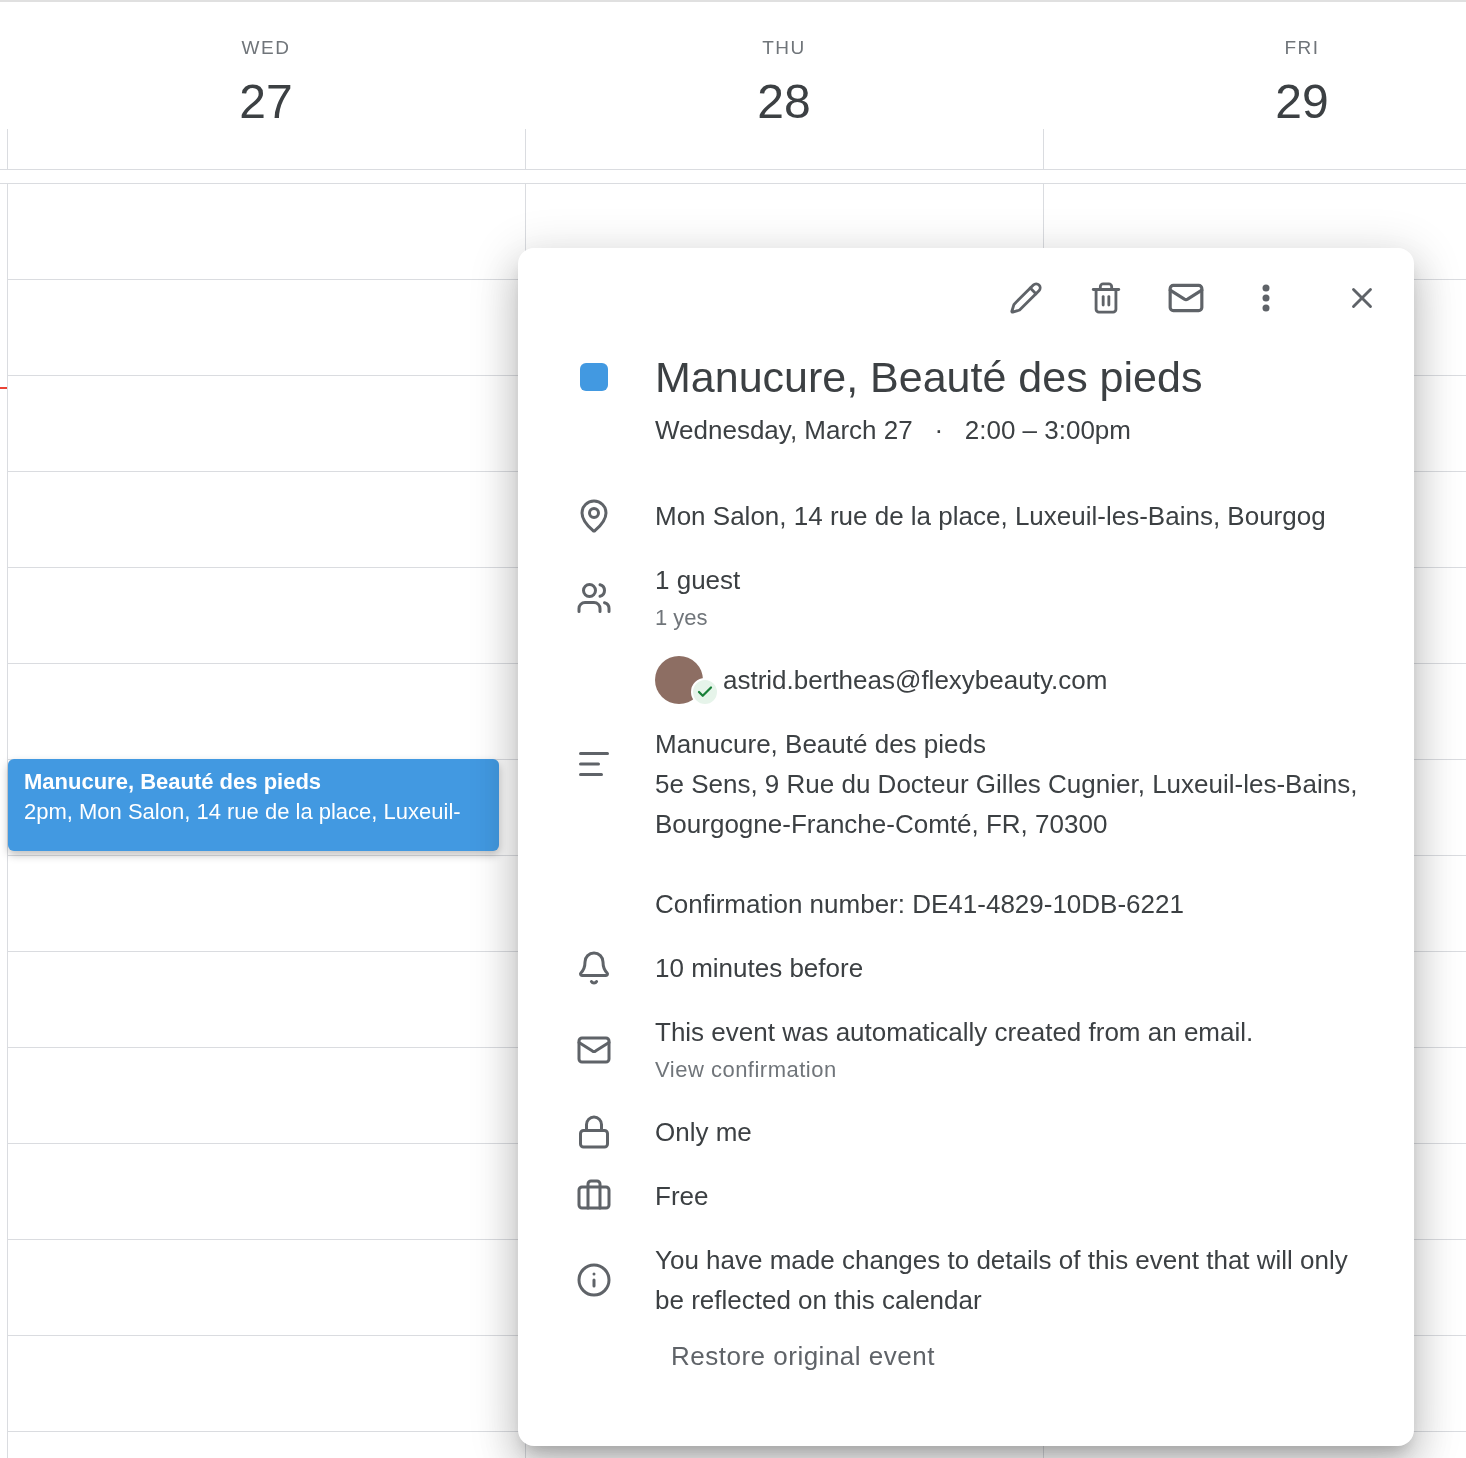 This screenshot has height=1458, width=1466. I want to click on avatar, so click(679, 680).